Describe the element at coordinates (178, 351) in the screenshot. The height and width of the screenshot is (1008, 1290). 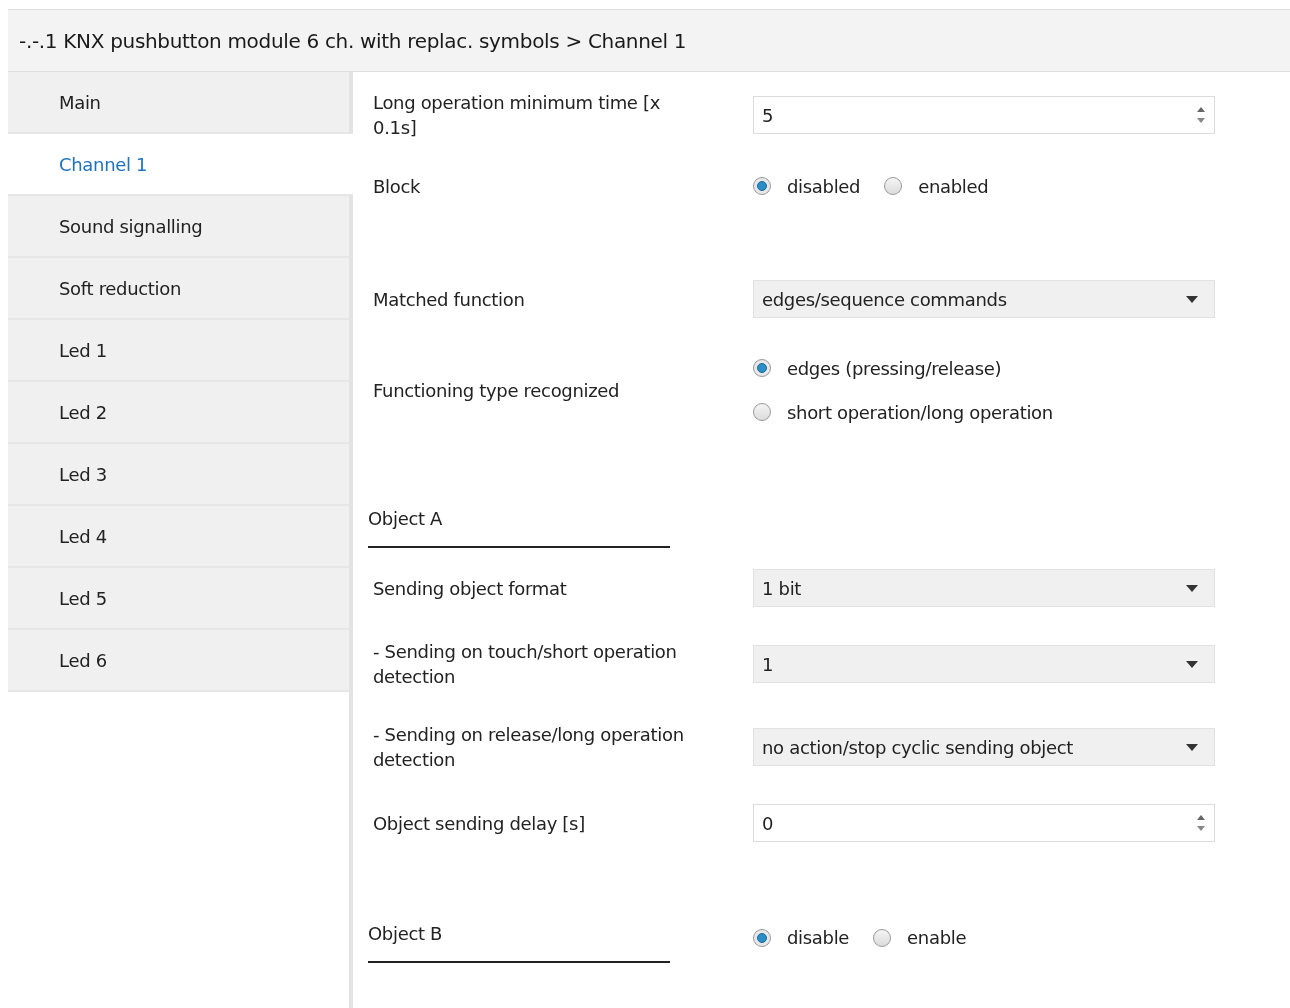
I see `sidebar-item: Led 1` at that location.